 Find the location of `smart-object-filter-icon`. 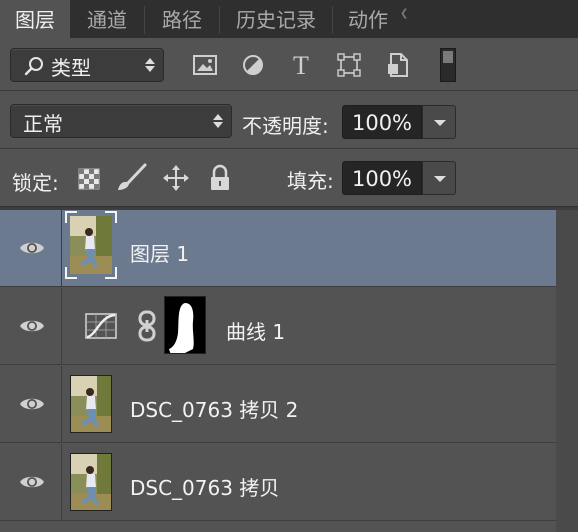

smart-object-filter-icon is located at coordinates (398, 65).